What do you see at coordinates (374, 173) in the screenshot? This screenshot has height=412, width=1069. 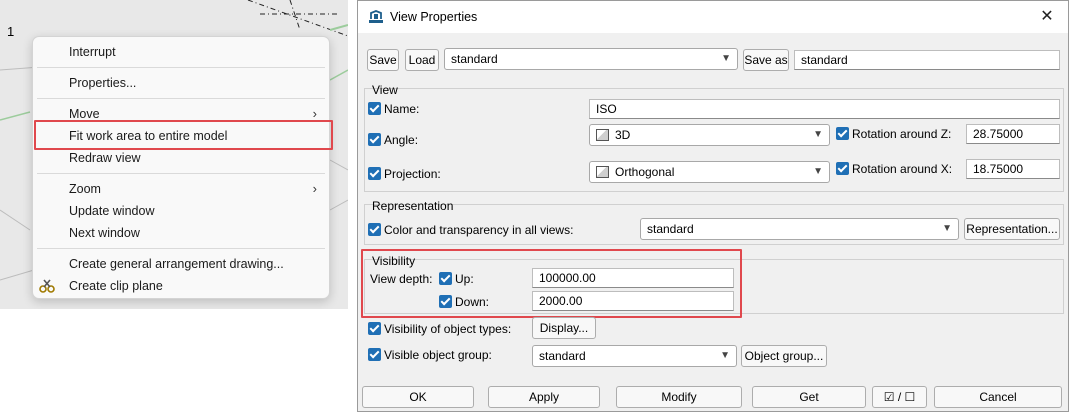 I see `projection-checkbox` at bounding box center [374, 173].